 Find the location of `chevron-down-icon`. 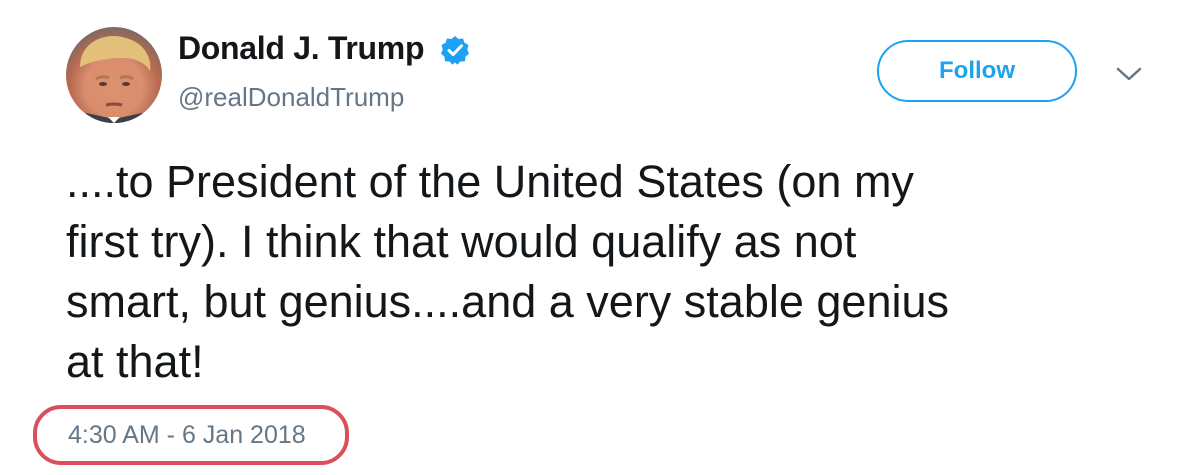

chevron-down-icon is located at coordinates (1129, 74).